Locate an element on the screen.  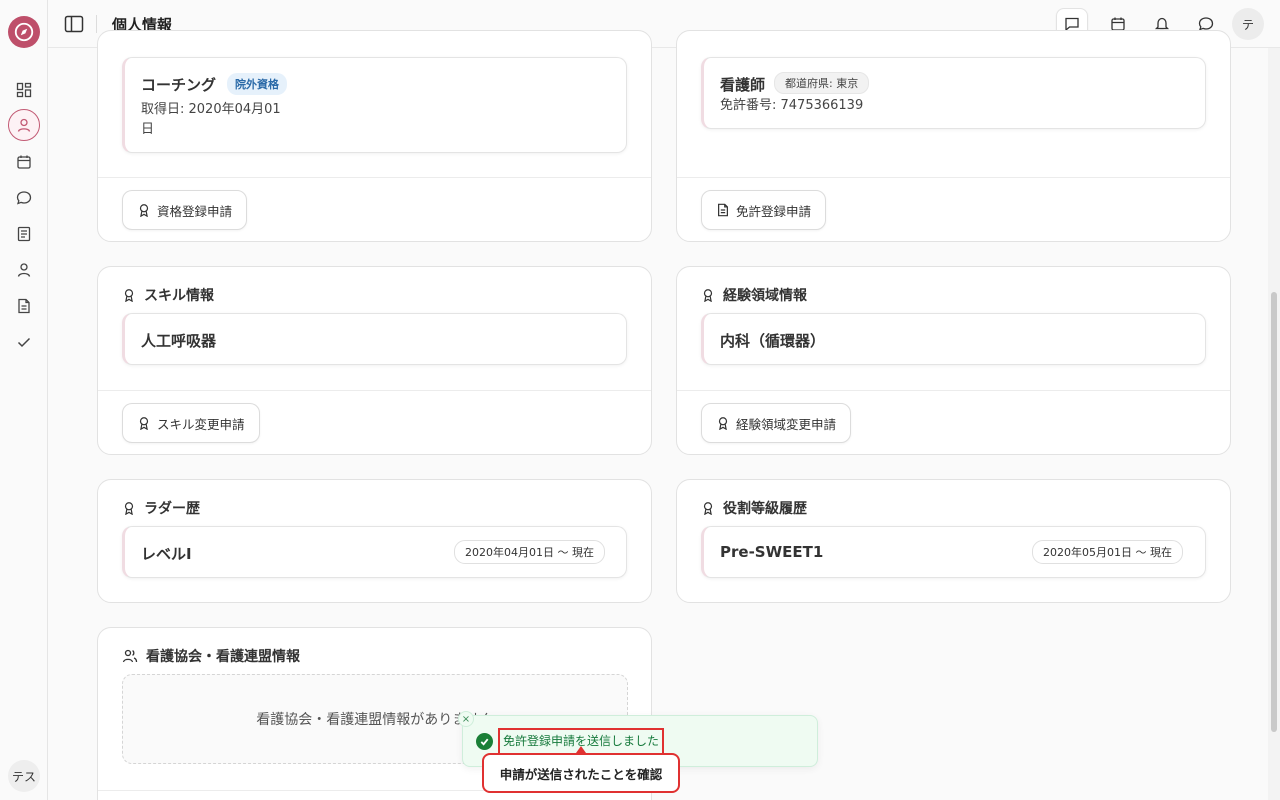
qualification-item: コーチング 院外資格 取得日: 2020年04月01 日 is located at coordinates (374, 105).